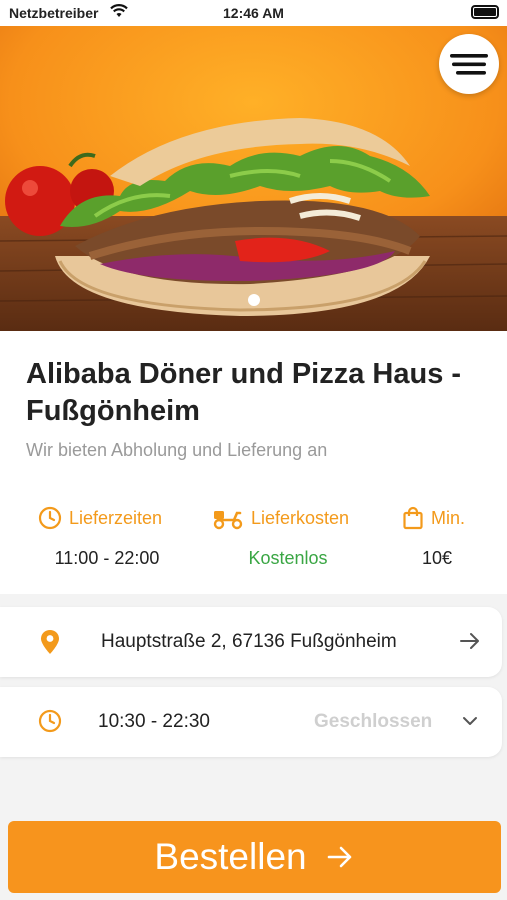 This screenshot has height=900, width=507. What do you see at coordinates (485, 12) in the screenshot?
I see `battery-icon` at bounding box center [485, 12].